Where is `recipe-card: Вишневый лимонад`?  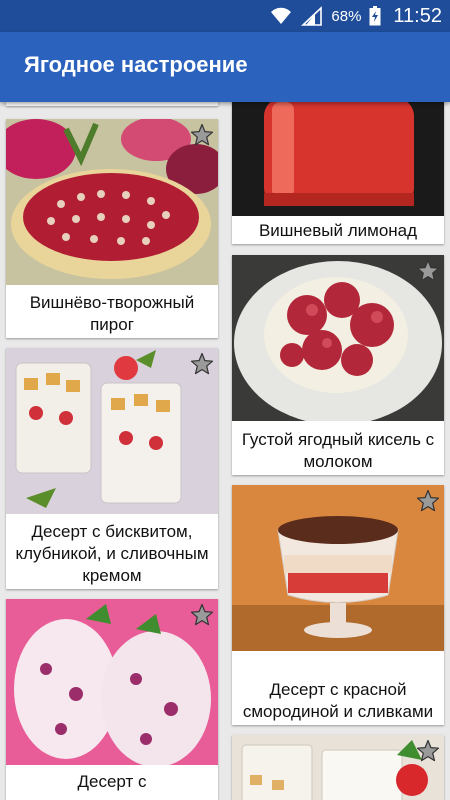
recipe-card: Вишневый лимонад is located at coordinates (338, 173).